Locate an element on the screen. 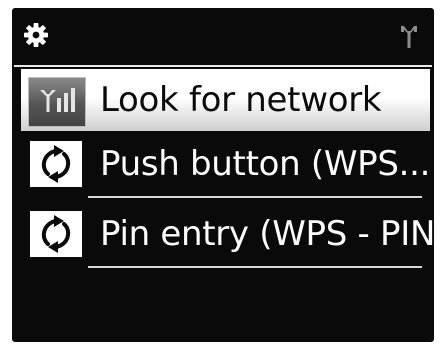  header-bar is located at coordinates (223, 34).